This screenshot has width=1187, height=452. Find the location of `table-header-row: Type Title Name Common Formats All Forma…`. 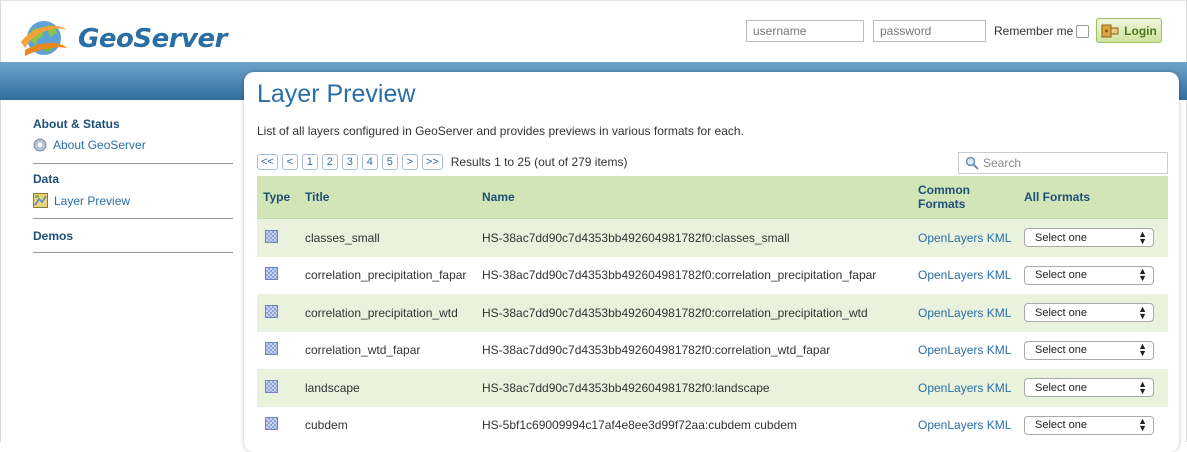

table-header-row: Type Title Name Common Formats All Forma… is located at coordinates (712, 197).